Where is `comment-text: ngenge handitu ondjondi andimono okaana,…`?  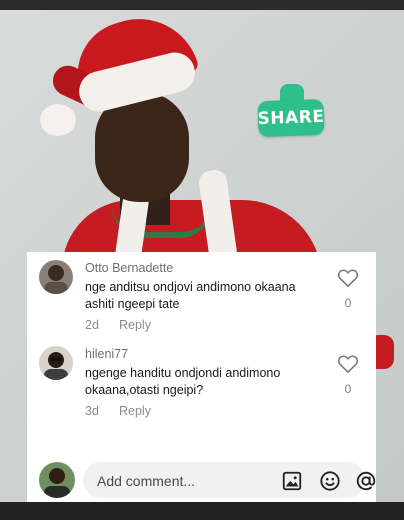
comment-text: ngenge handitu ondjondi andimono okaana,… is located at coordinates (183, 381).